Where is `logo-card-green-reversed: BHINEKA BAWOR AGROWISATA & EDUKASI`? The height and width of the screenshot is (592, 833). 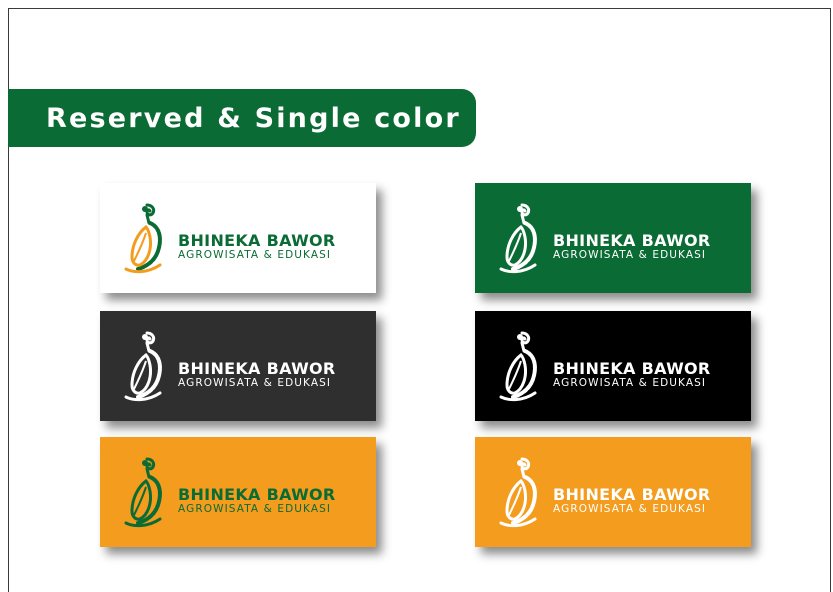 logo-card-green-reversed: BHINEKA BAWOR AGROWISATA & EDUKASI is located at coordinates (613, 238).